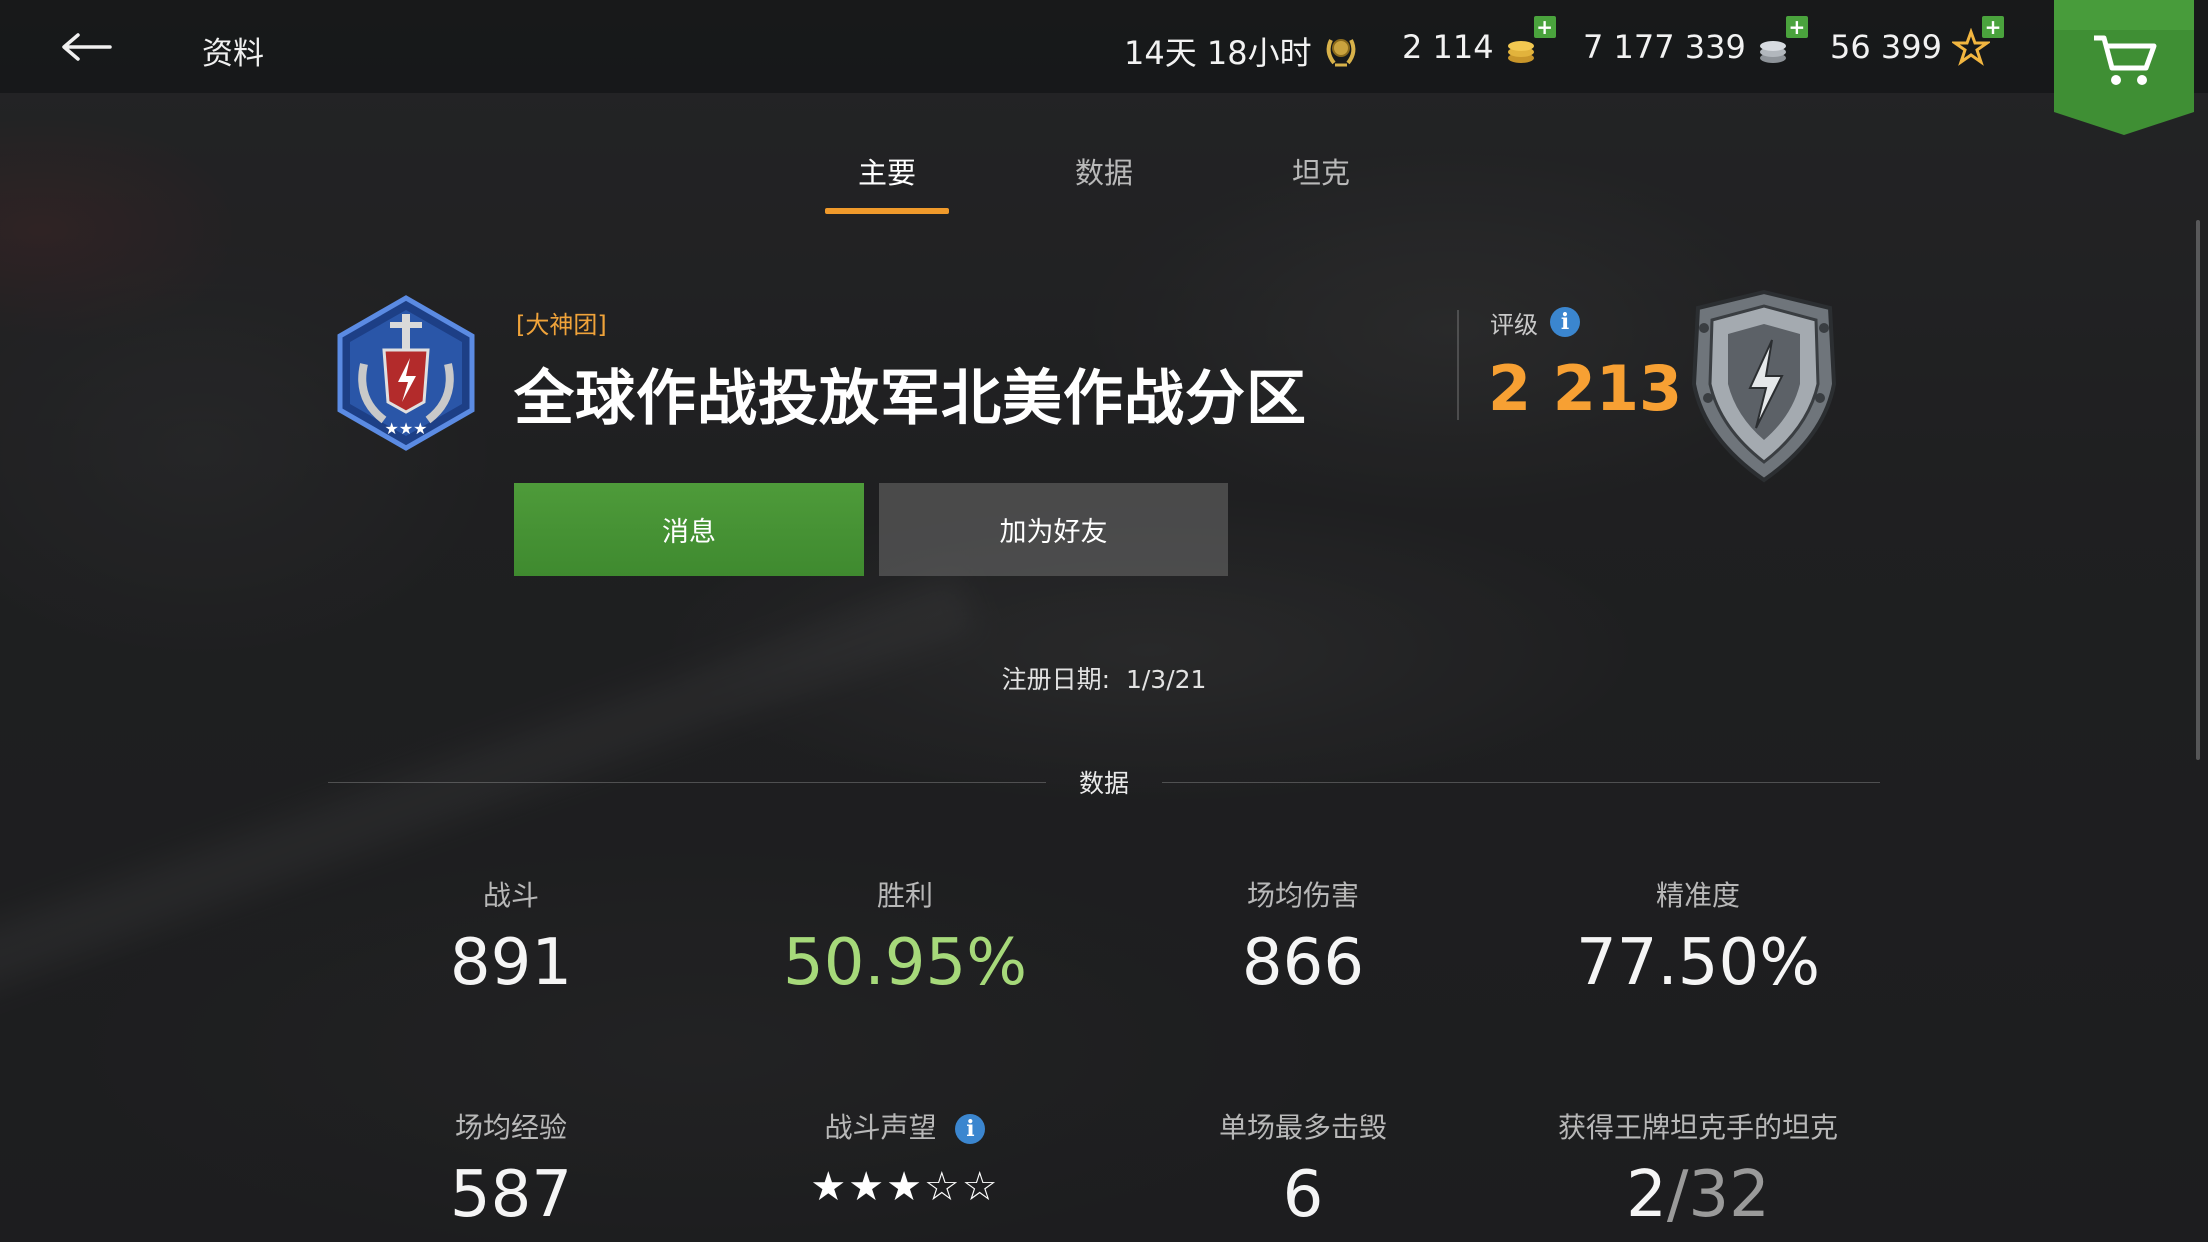 The height and width of the screenshot is (1242, 2208). I want to click on back-button, so click(86, 47).